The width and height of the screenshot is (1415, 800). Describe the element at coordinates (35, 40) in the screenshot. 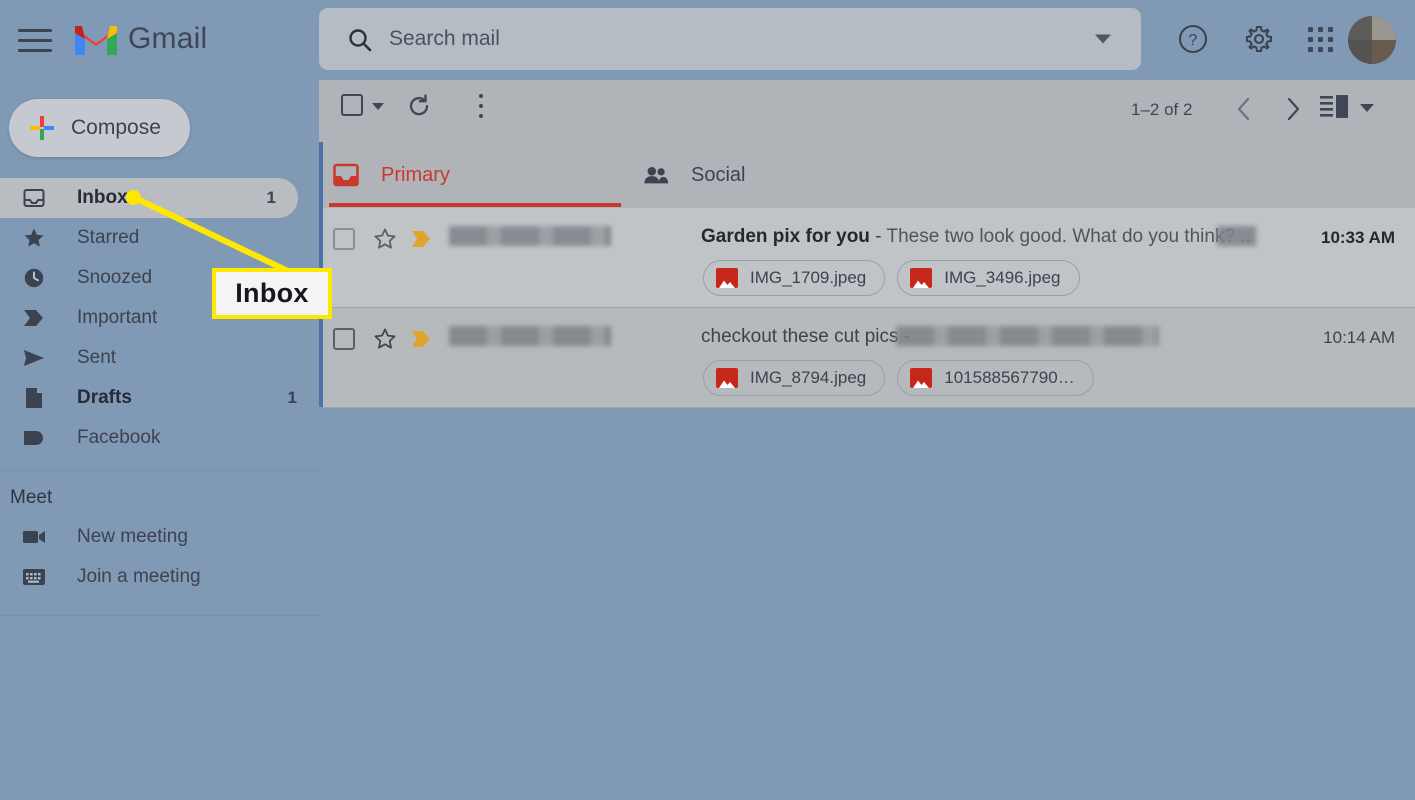

I see `hamburger-menu-icon` at that location.